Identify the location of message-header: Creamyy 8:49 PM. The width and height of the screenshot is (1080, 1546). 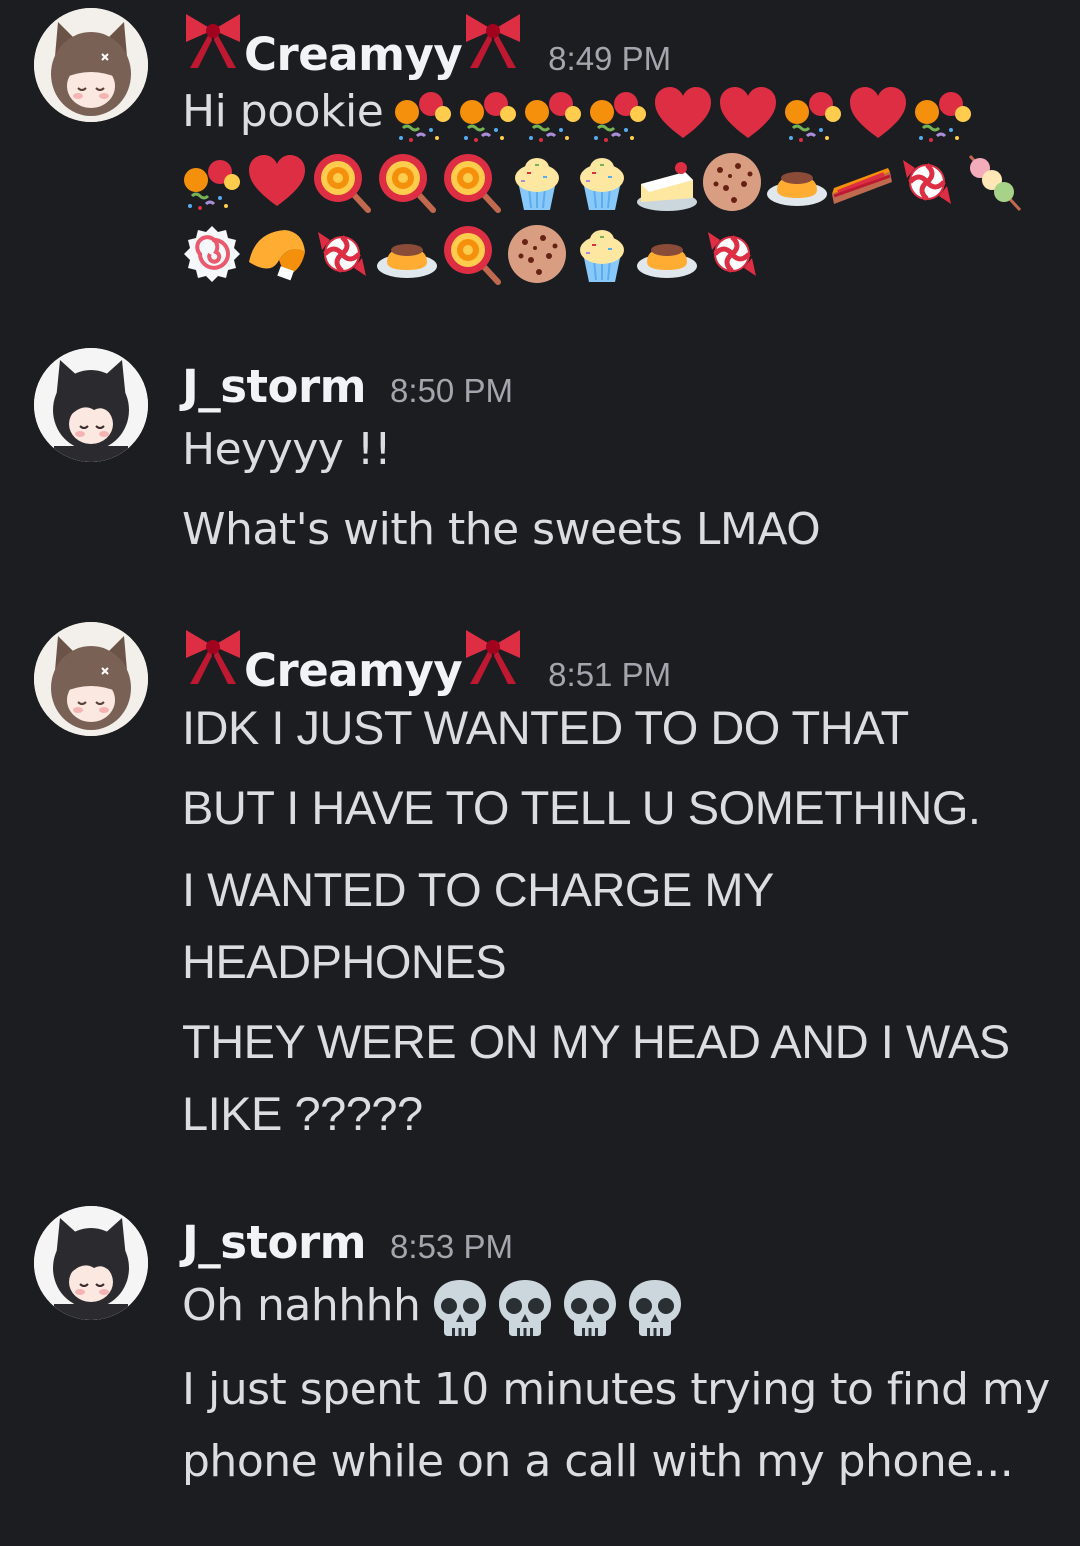
(426, 45).